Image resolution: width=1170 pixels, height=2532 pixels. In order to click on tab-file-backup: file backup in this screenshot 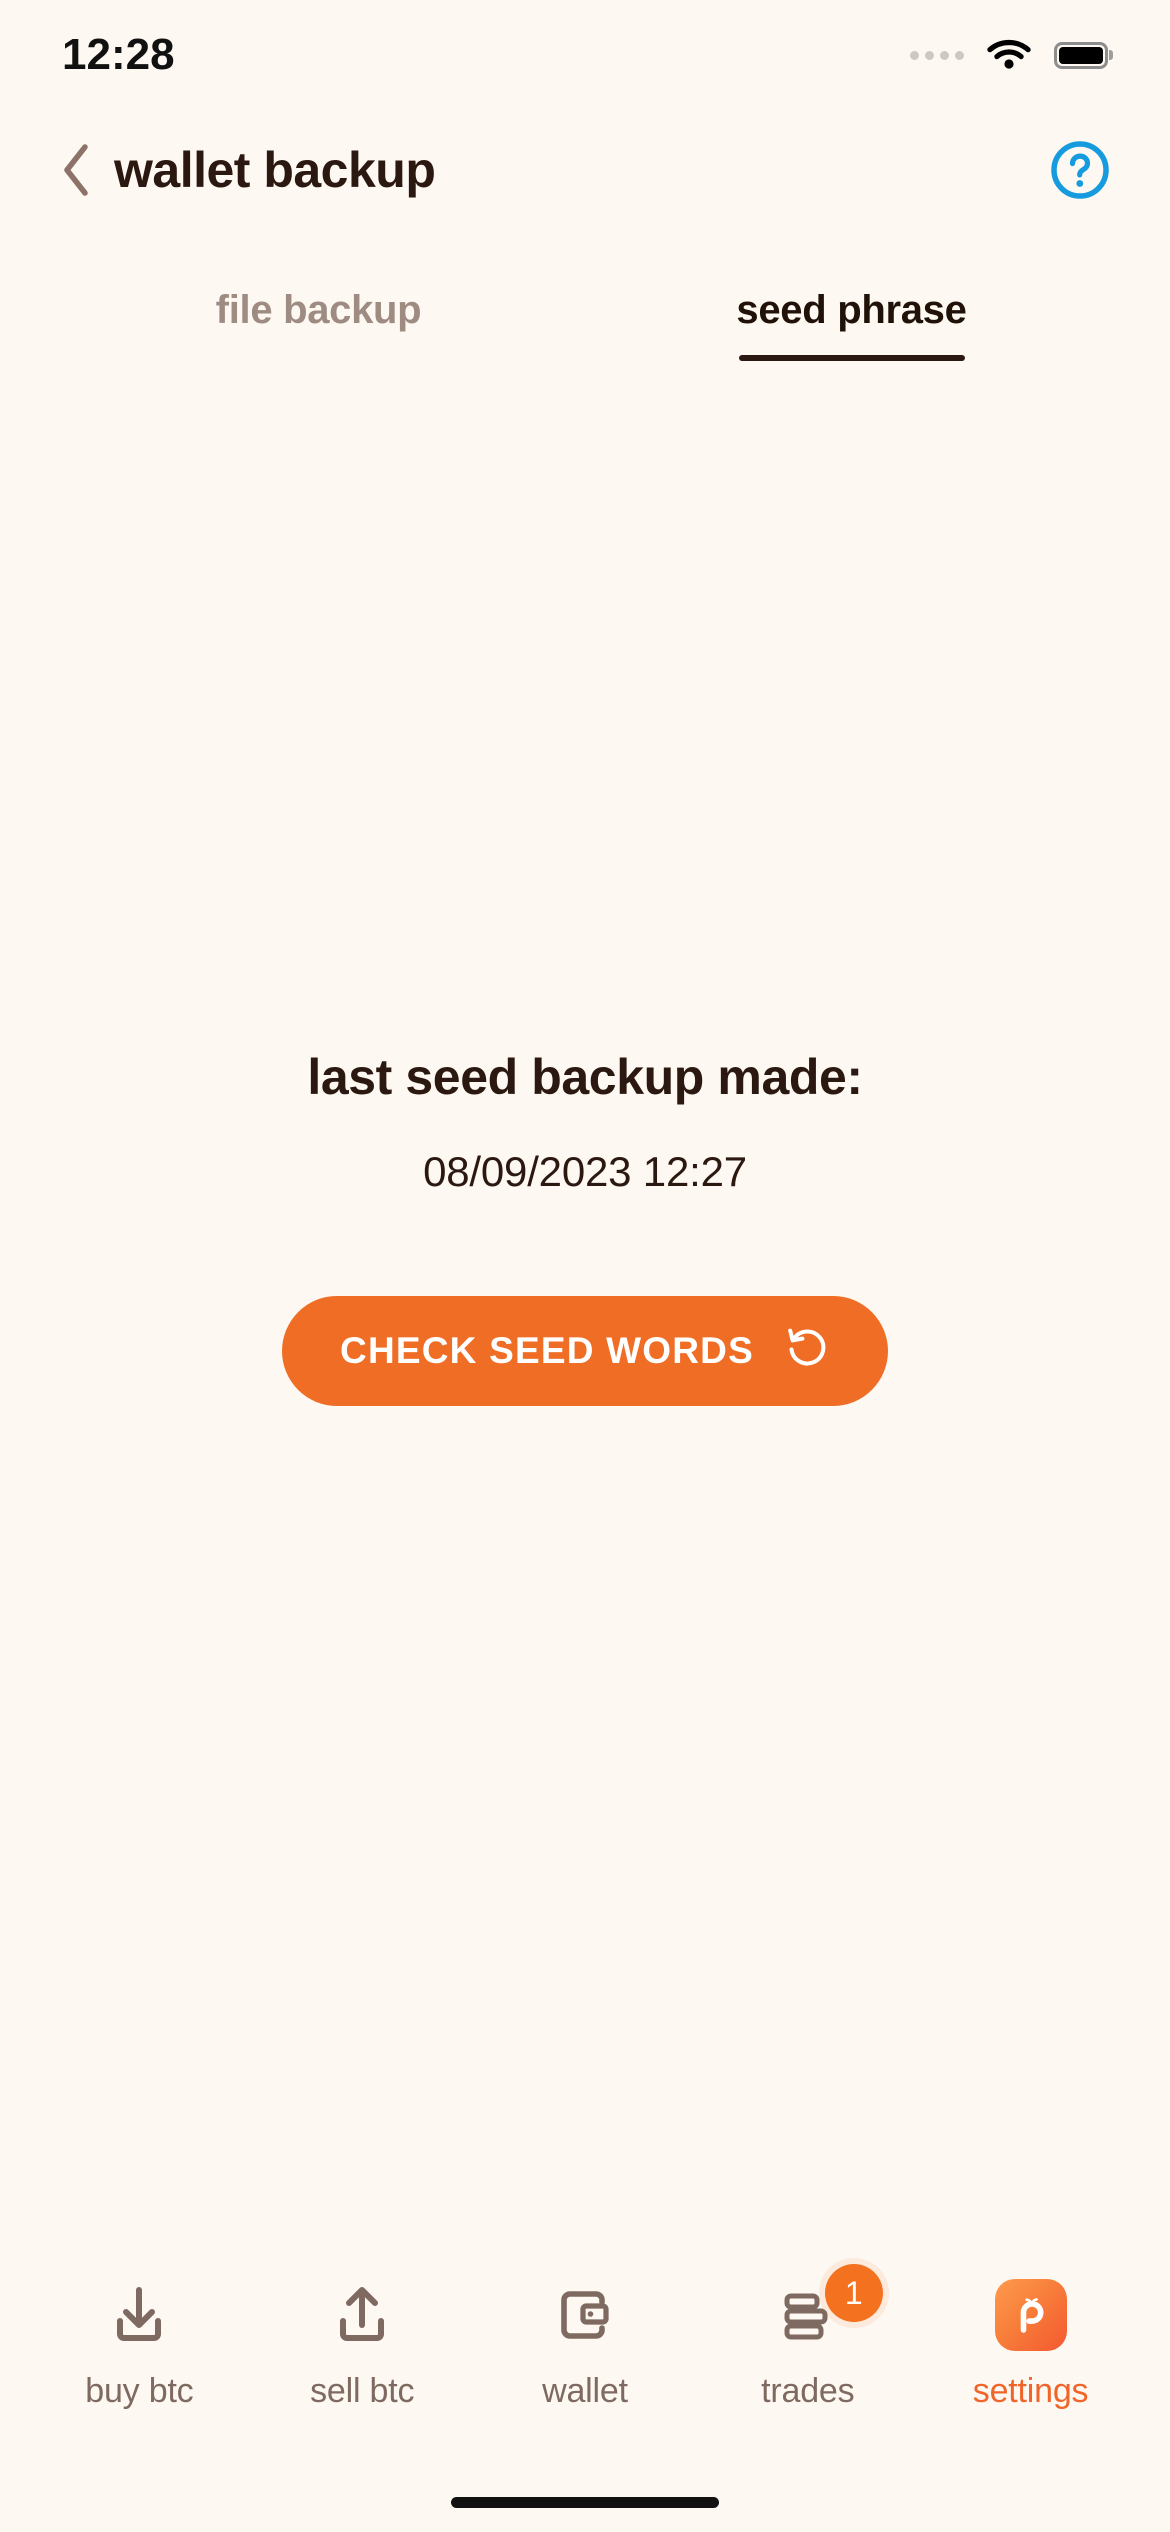, I will do `click(318, 324)`.